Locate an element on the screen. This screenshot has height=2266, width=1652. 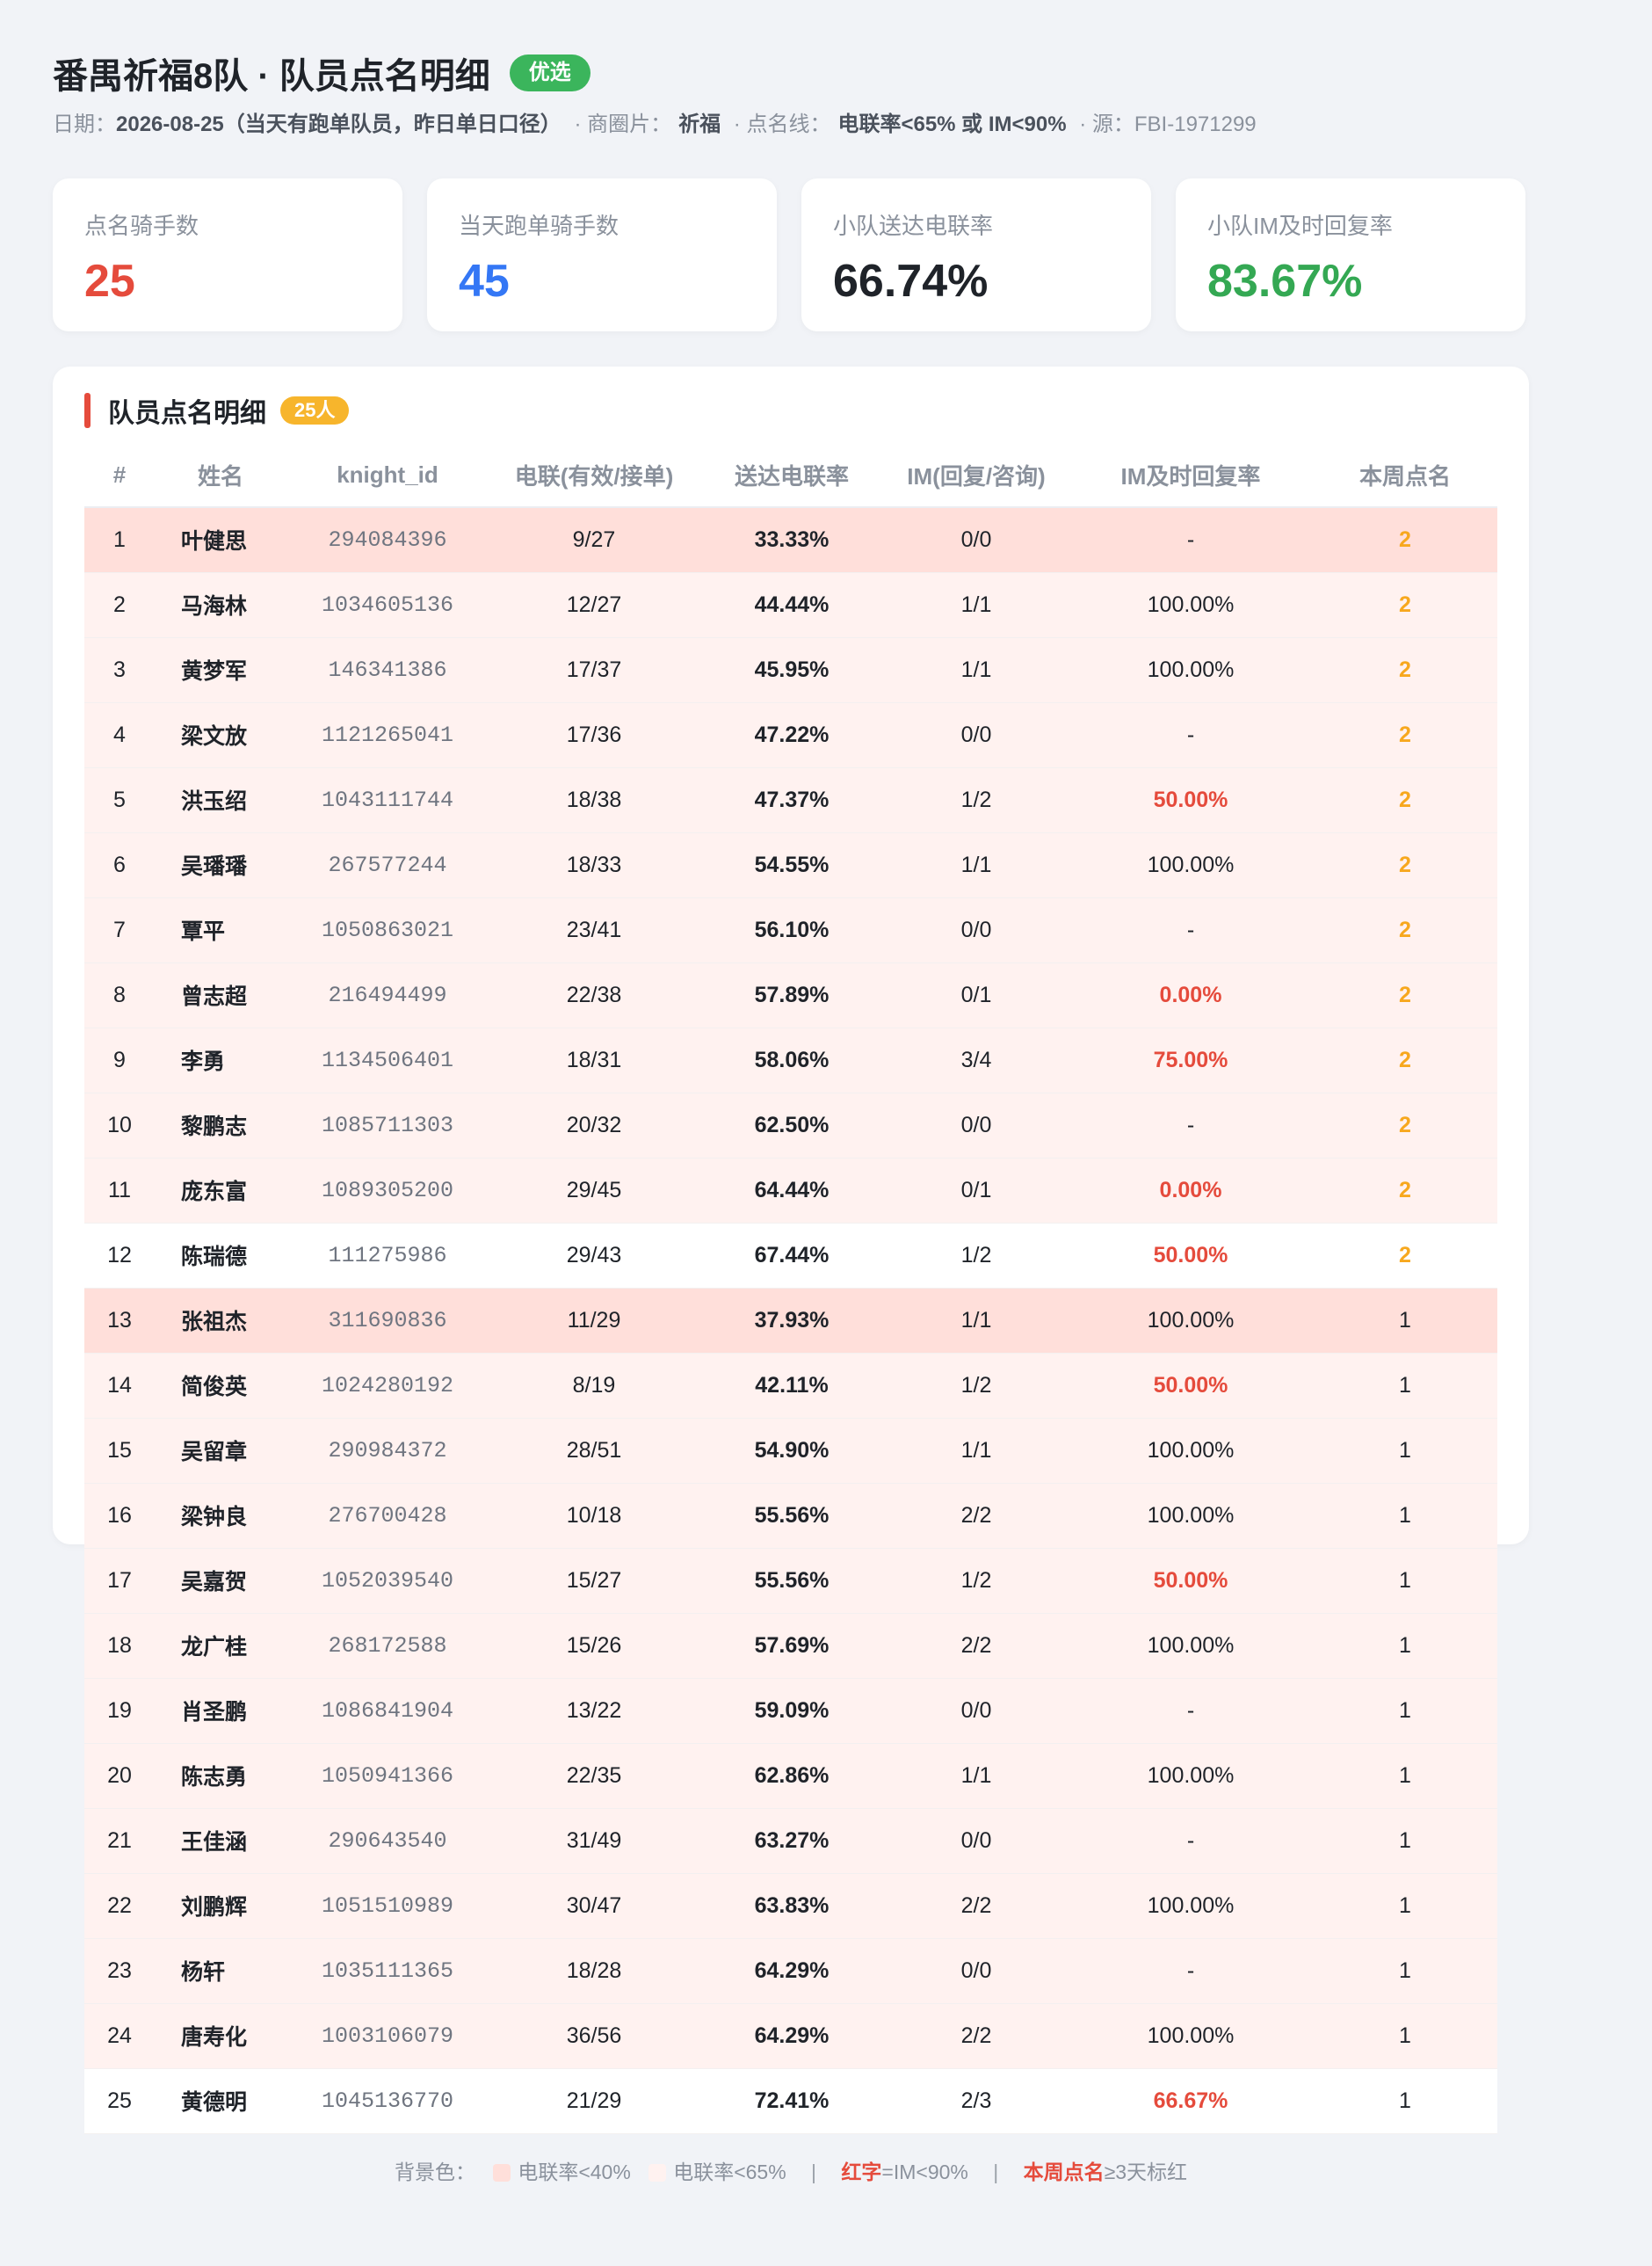
cell-knight-id: 311690836 is located at coordinates (388, 1321).